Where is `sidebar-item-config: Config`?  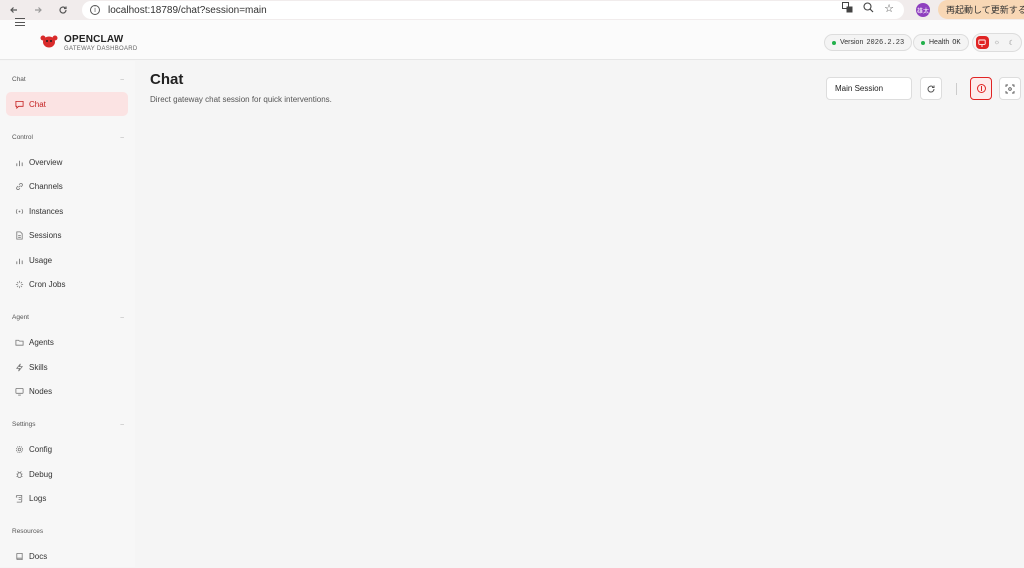 sidebar-item-config: Config is located at coordinates (67, 449).